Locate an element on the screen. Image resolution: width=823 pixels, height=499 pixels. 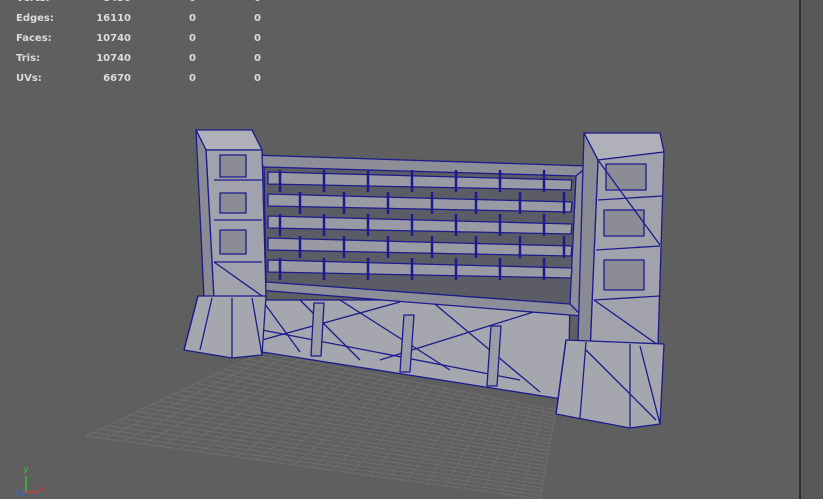
axis-gizmo: y x z is located at coordinates (34, 481).